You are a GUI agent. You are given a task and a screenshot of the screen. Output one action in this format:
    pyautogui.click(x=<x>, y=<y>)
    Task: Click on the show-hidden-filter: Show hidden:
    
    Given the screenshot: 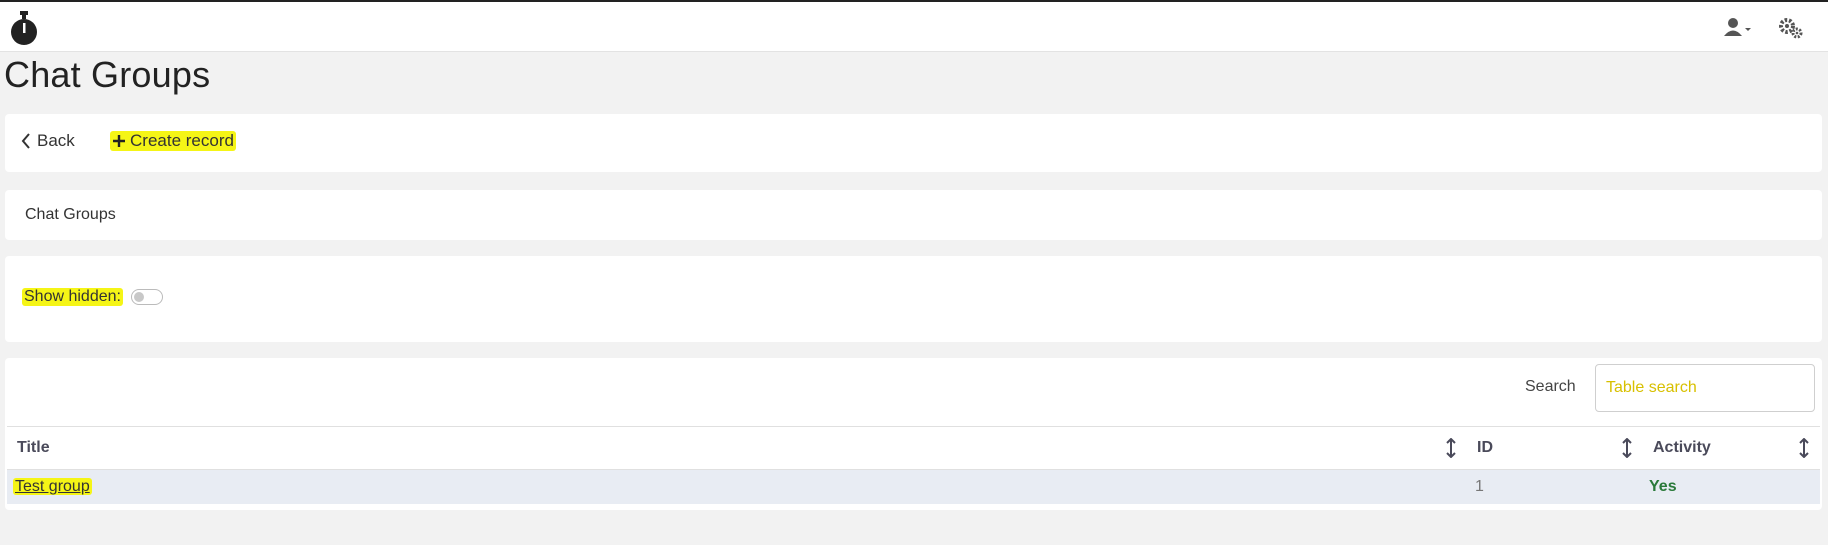 What is the action you would take?
    pyautogui.click(x=92, y=297)
    